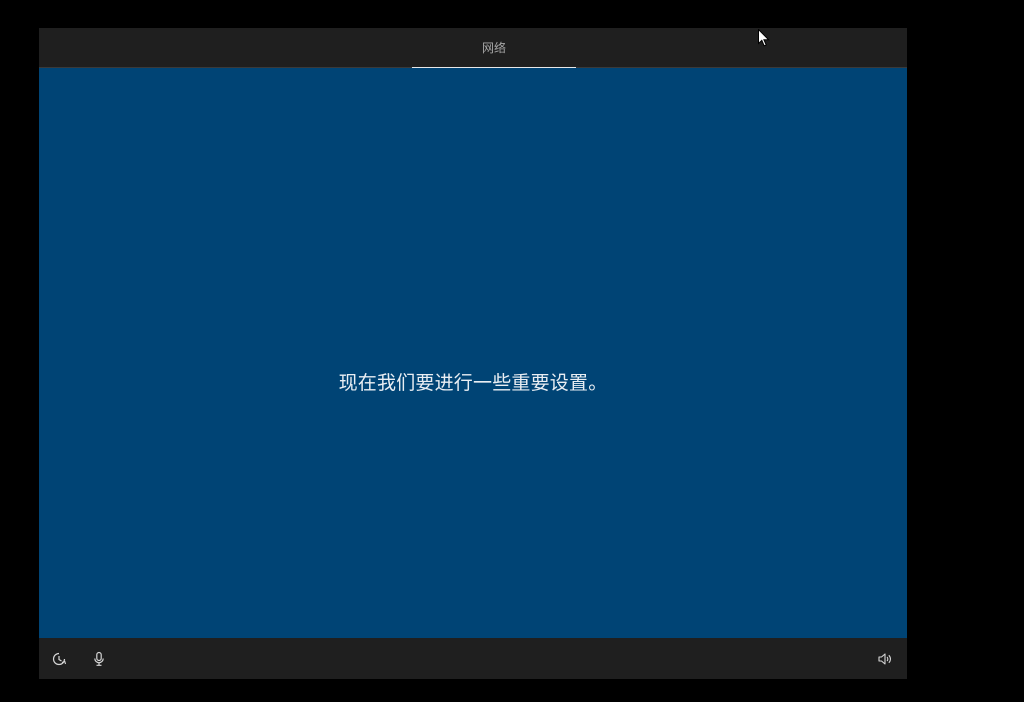 The height and width of the screenshot is (702, 1024). I want to click on tab-network: 网络, so click(494, 48).